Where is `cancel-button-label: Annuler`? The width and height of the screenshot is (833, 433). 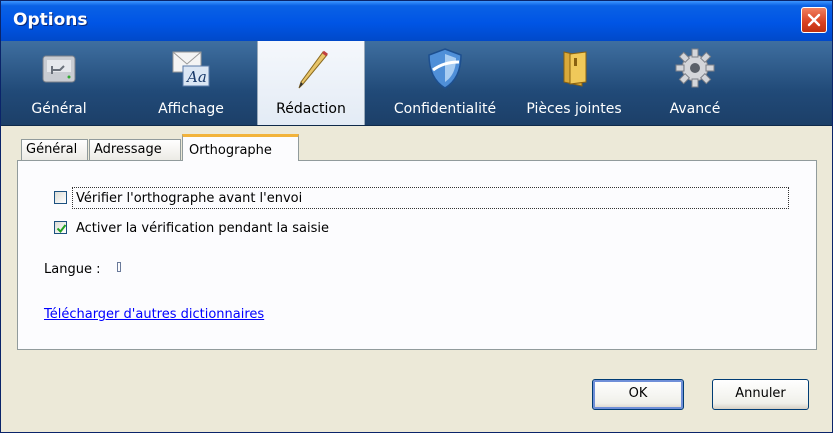
cancel-button-label: Annuler is located at coordinates (760, 393).